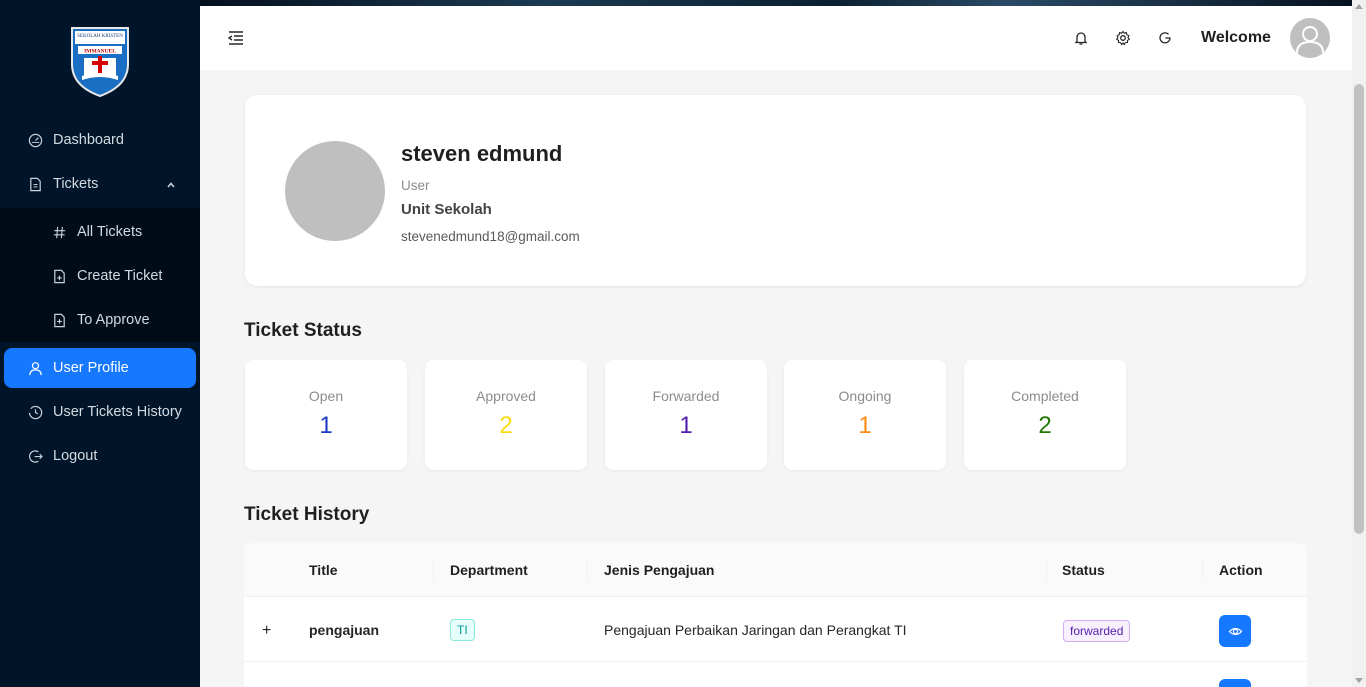 The width and height of the screenshot is (1366, 687). I want to click on column-header-status: Status, so click(1083, 570).